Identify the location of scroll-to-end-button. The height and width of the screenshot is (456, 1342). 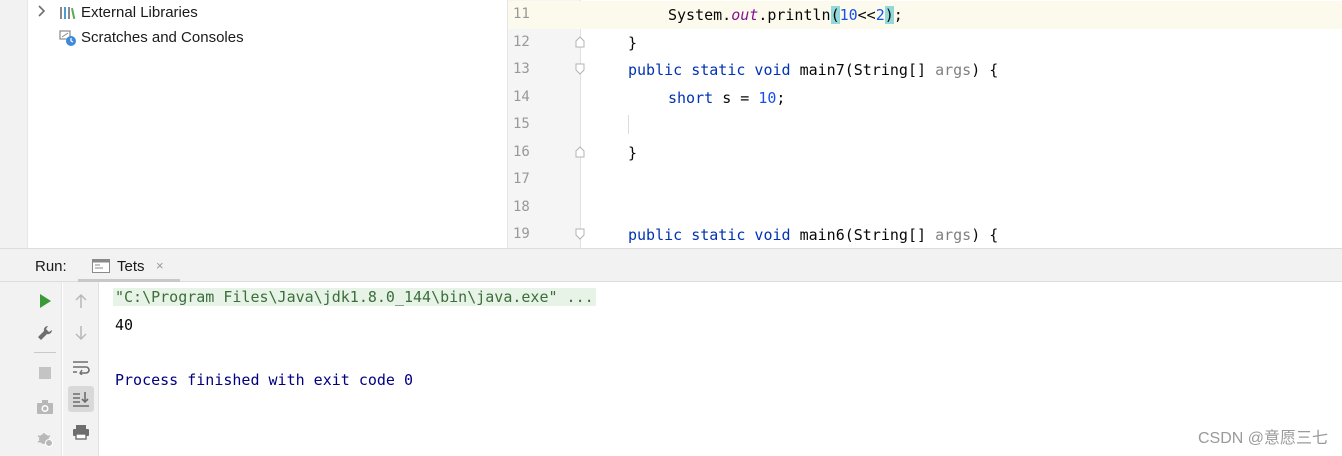
(81, 399).